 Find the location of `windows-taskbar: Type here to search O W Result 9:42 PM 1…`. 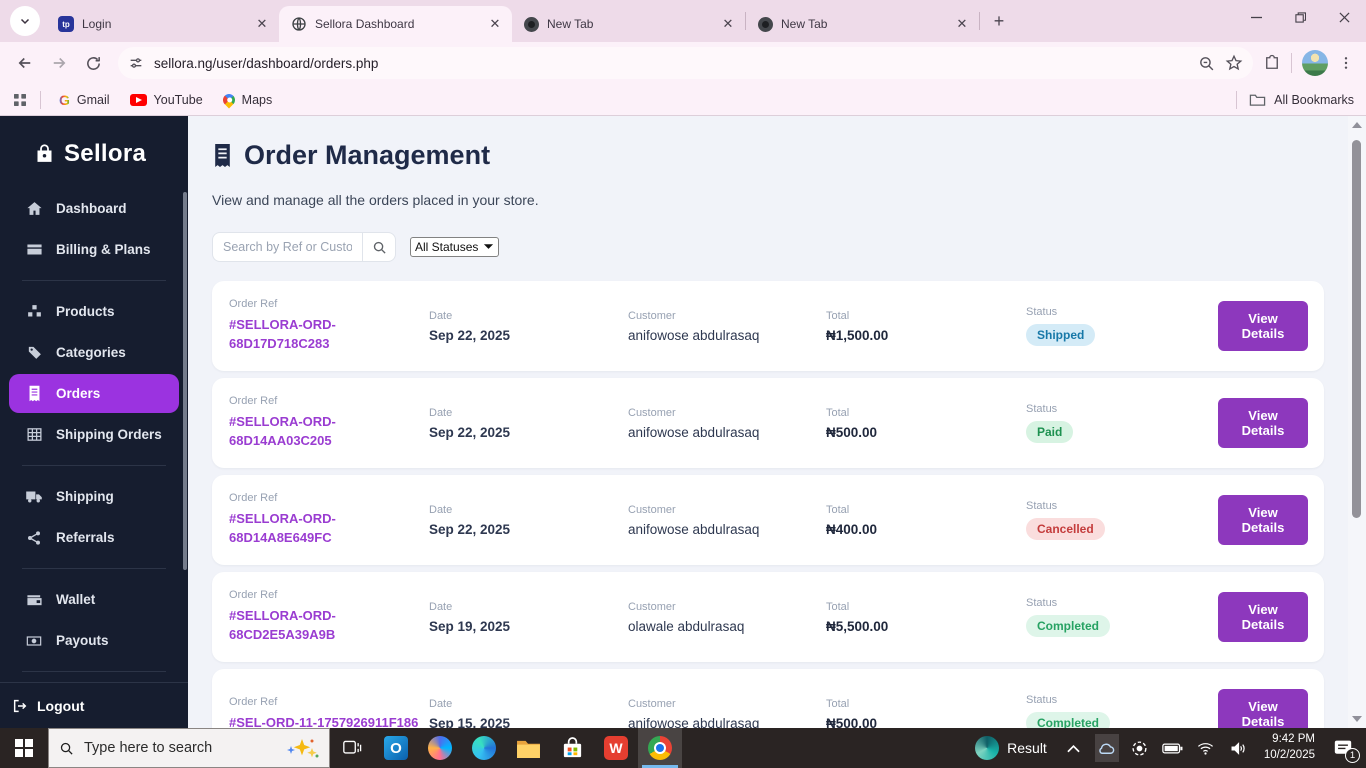

windows-taskbar: Type here to search O W Result 9:42 PM 1… is located at coordinates (683, 748).